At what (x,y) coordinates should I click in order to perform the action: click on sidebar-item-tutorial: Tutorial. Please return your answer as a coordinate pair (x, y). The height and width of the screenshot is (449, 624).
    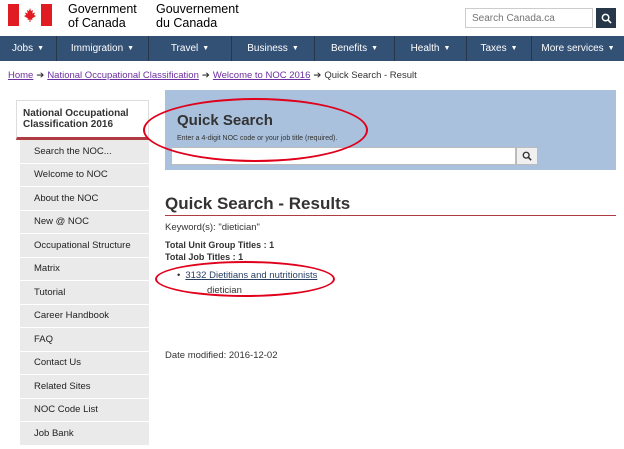
    Looking at the image, I should click on (84, 293).